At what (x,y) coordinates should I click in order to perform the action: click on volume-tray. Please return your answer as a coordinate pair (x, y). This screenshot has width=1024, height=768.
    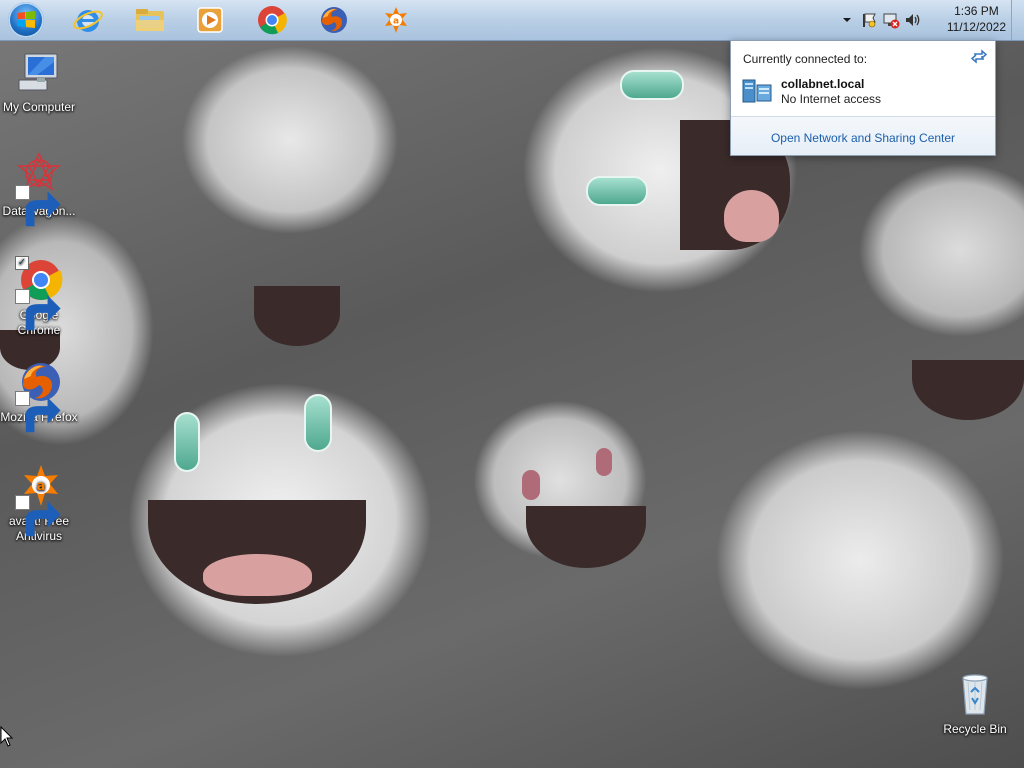
    Looking at the image, I should click on (913, 20).